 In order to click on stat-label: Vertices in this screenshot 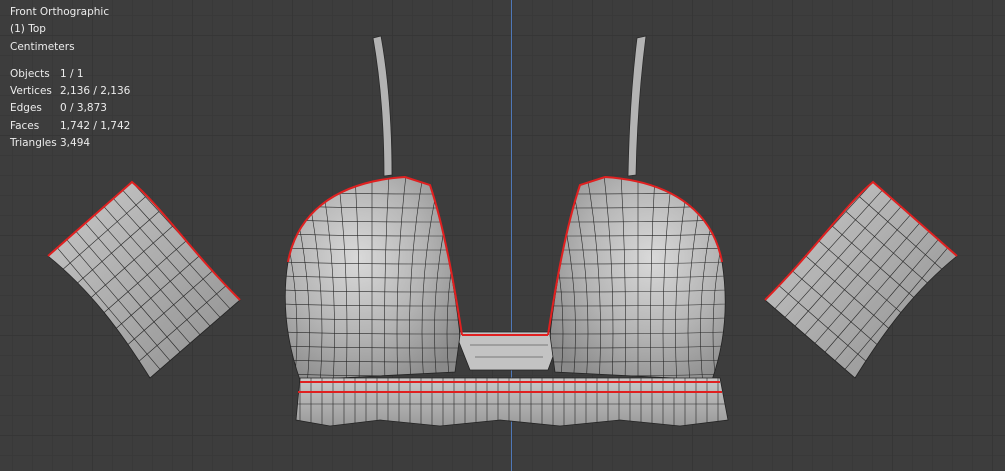, I will do `click(31, 91)`.